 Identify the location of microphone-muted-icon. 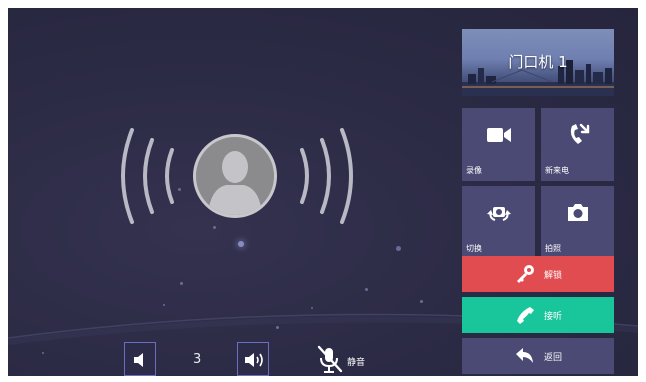
(330, 359).